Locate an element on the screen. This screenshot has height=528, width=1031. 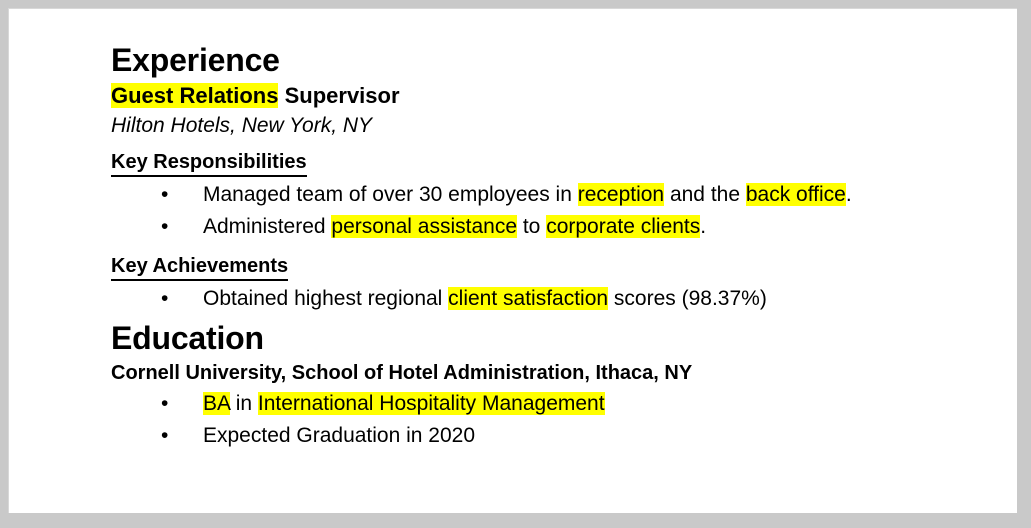
bullet-text-highlight: client satisfaction is located at coordinates (528, 298).